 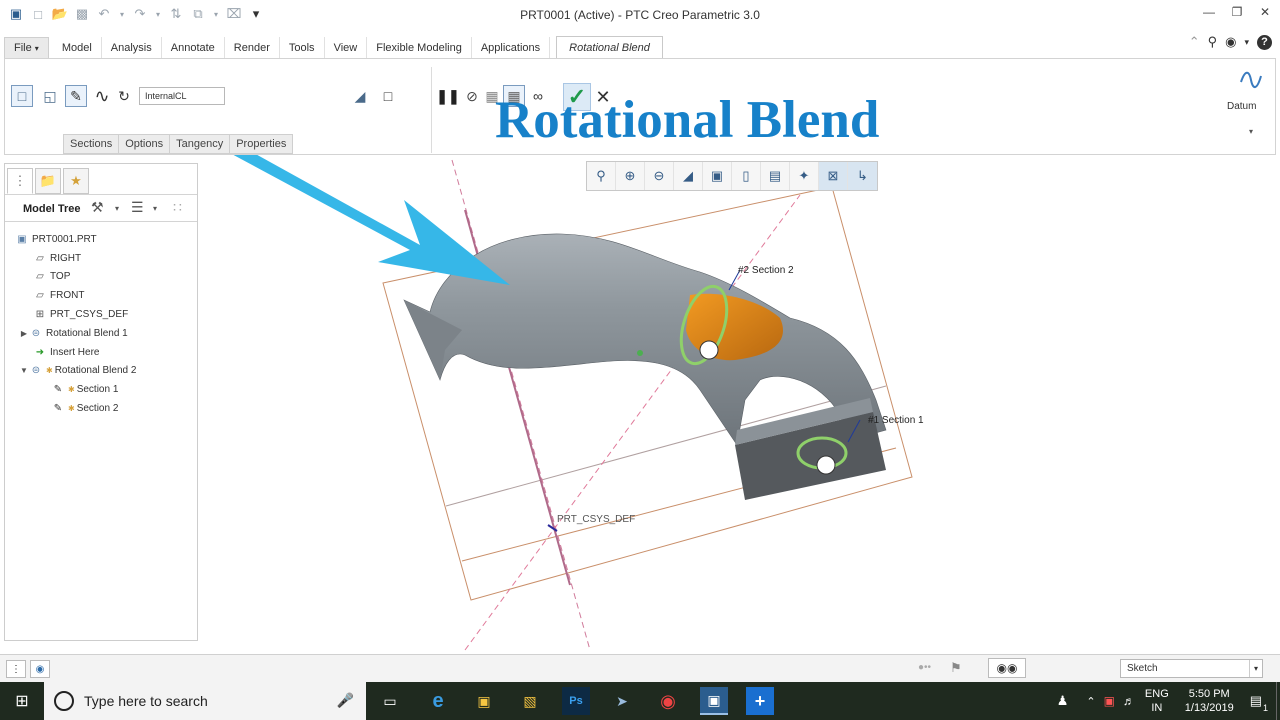 What do you see at coordinates (97, 207) in the screenshot?
I see `settings-tools-icon: ⚒` at bounding box center [97, 207].